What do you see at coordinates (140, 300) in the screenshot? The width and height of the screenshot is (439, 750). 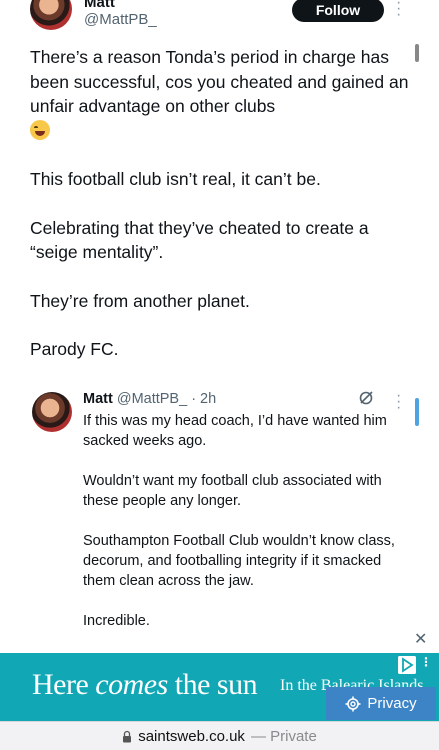 I see `tweet-paragraph: They’re from another planet.` at bounding box center [140, 300].